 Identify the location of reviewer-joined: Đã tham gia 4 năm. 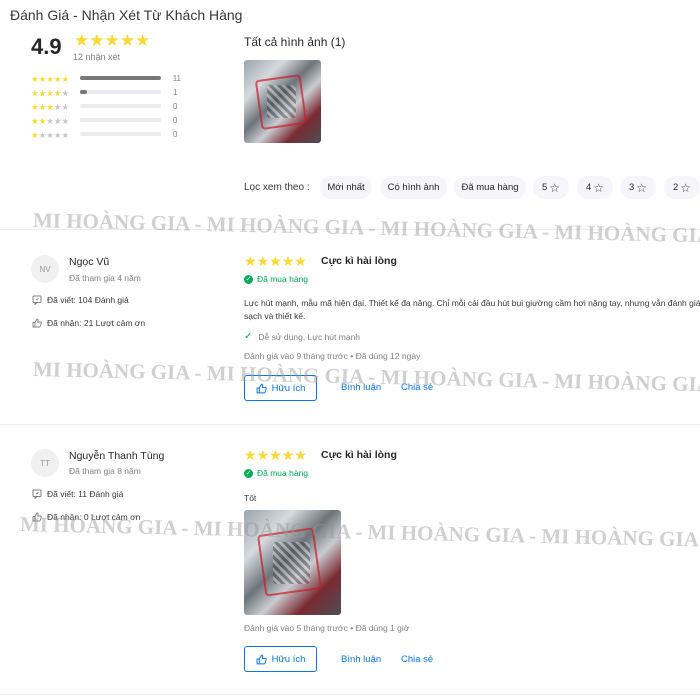
(105, 278).